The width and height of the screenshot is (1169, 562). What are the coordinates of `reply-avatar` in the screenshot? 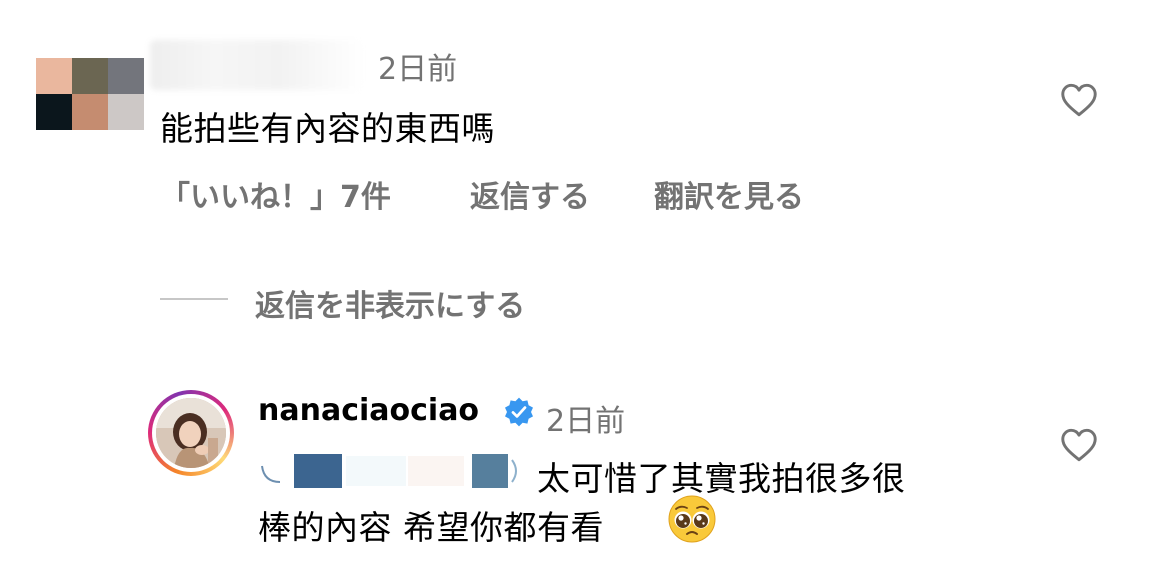 It's located at (191, 433).